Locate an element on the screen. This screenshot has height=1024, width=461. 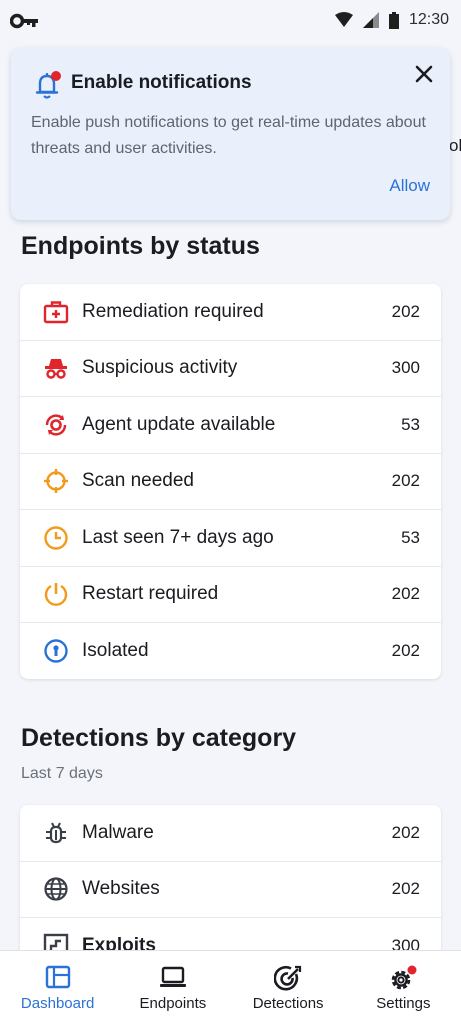
battery-icon is located at coordinates (393, 20).